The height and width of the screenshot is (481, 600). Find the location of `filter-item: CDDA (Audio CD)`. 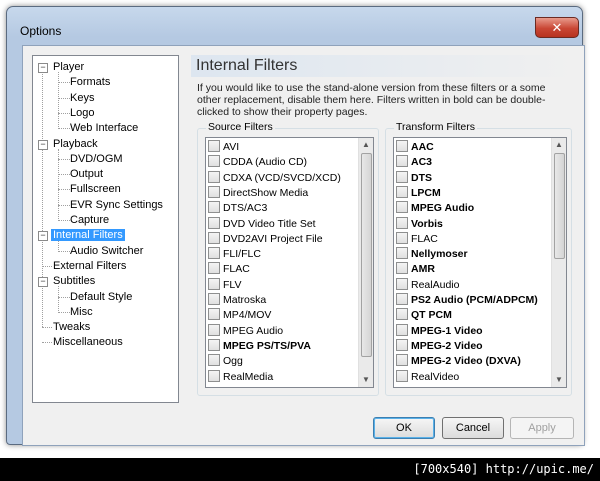

filter-item: CDDA (Audio CD) is located at coordinates (257, 162).